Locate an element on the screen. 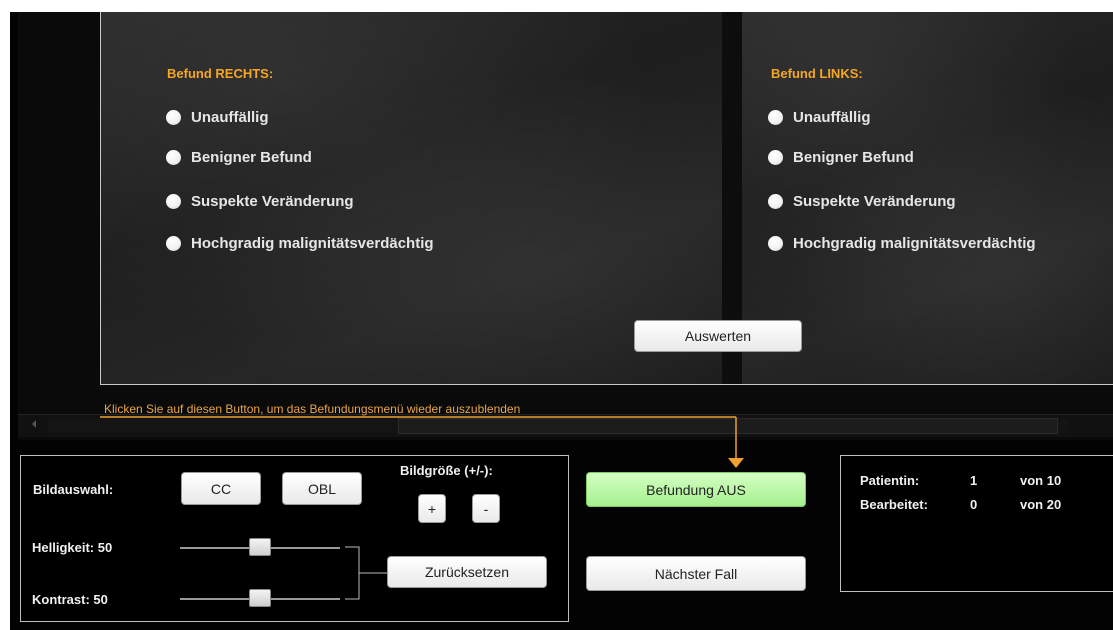  bearbeitet-value: 0 is located at coordinates (974, 504).